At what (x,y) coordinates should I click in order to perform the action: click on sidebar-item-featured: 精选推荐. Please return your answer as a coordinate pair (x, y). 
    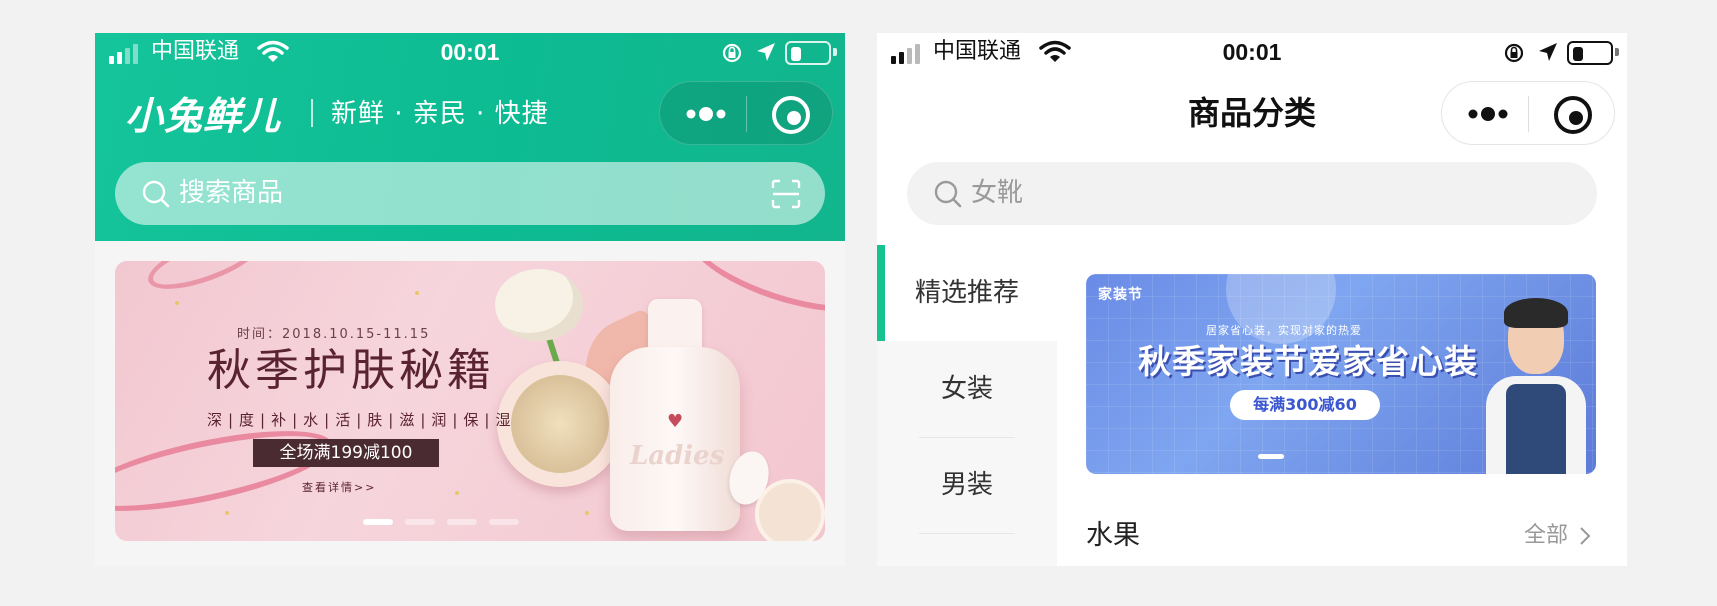
    Looking at the image, I should click on (967, 293).